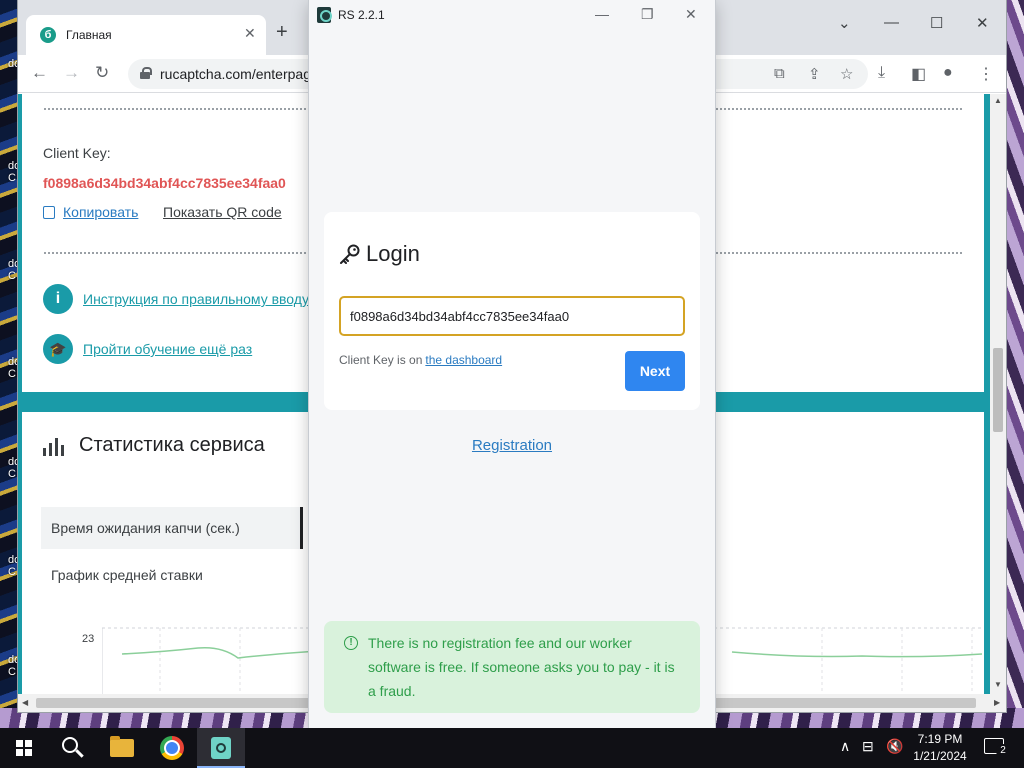 This screenshot has width=1024, height=768. What do you see at coordinates (998, 390) in the screenshot?
I see `vertical-scroll-thumb` at bounding box center [998, 390].